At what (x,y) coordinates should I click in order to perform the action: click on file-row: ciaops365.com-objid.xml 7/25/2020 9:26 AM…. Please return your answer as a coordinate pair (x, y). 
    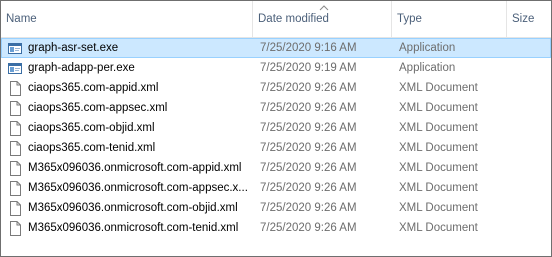
    Looking at the image, I should click on (276, 128).